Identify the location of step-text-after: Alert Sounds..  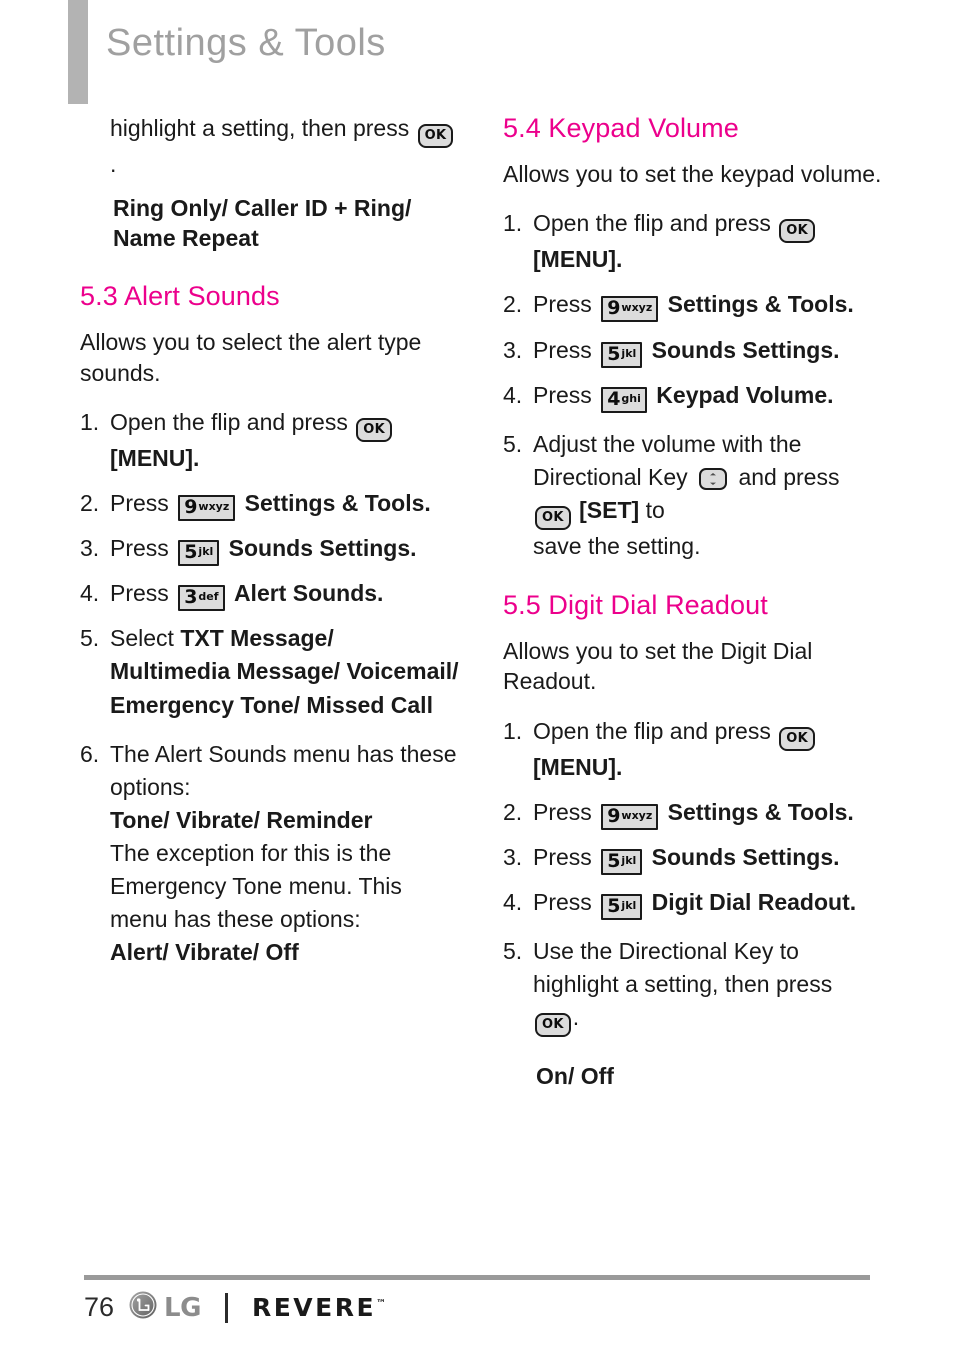
(308, 593).